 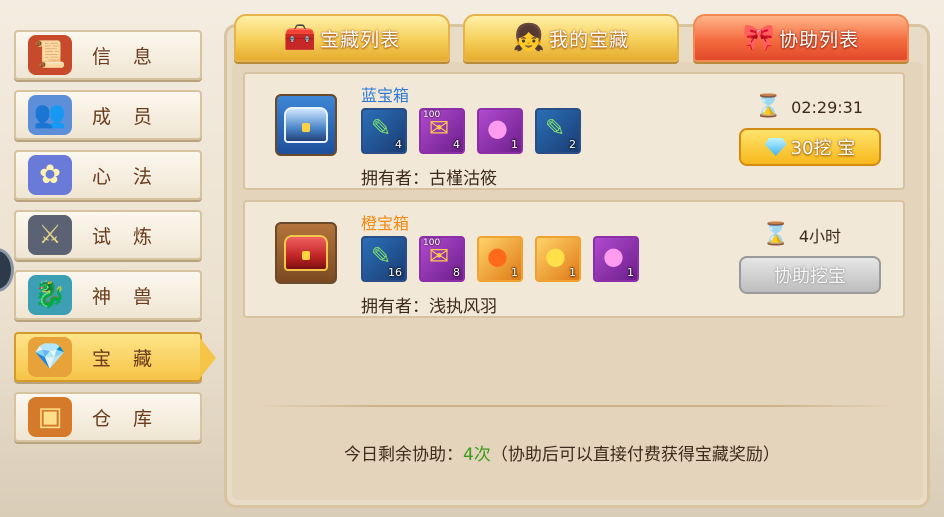 I want to click on owner-text: 拥有者：古槿沽筱, so click(x=429, y=179).